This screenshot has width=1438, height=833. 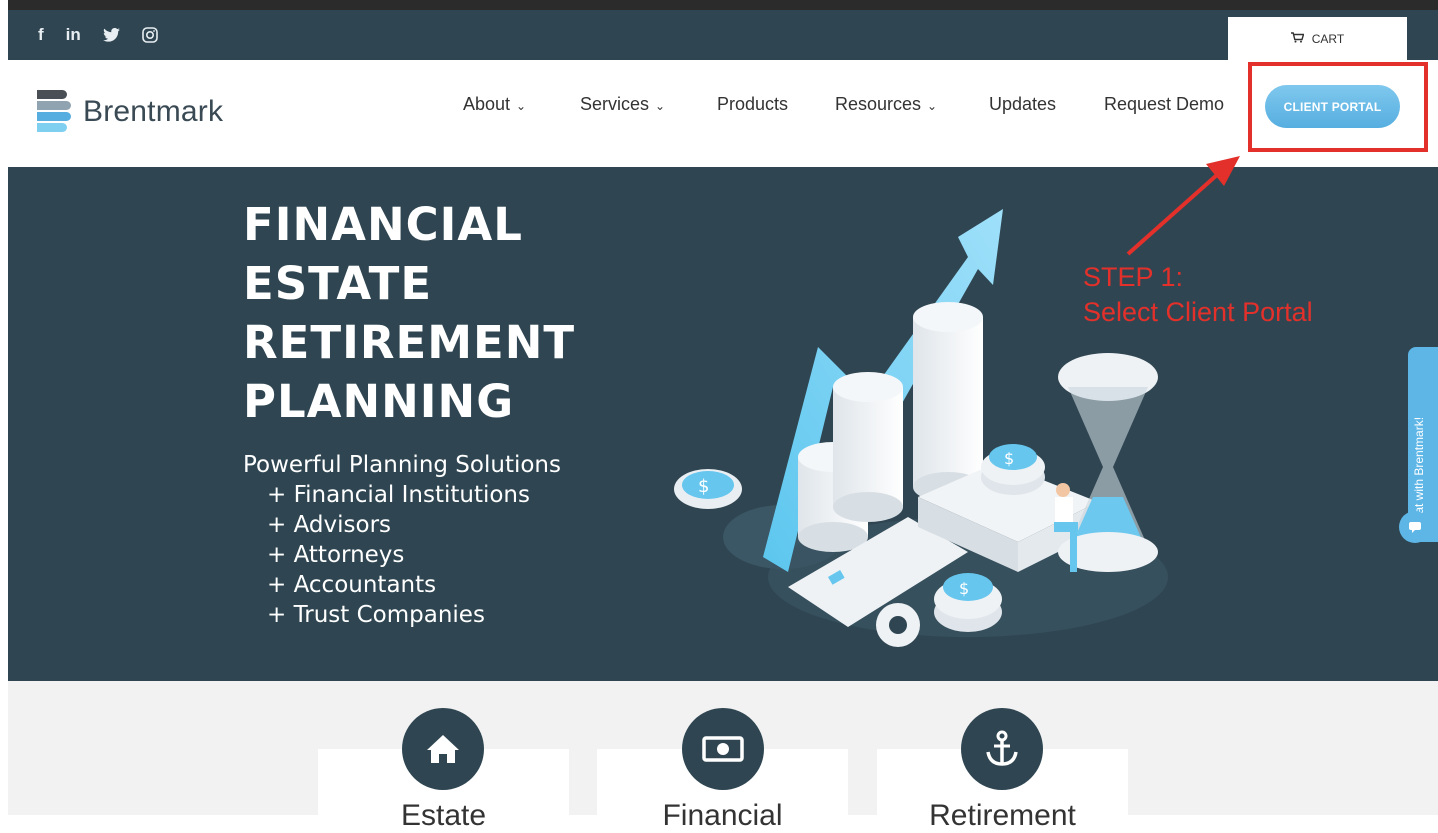 What do you see at coordinates (878, 104) in the screenshot?
I see `nav-resources-label: Resources` at bounding box center [878, 104].